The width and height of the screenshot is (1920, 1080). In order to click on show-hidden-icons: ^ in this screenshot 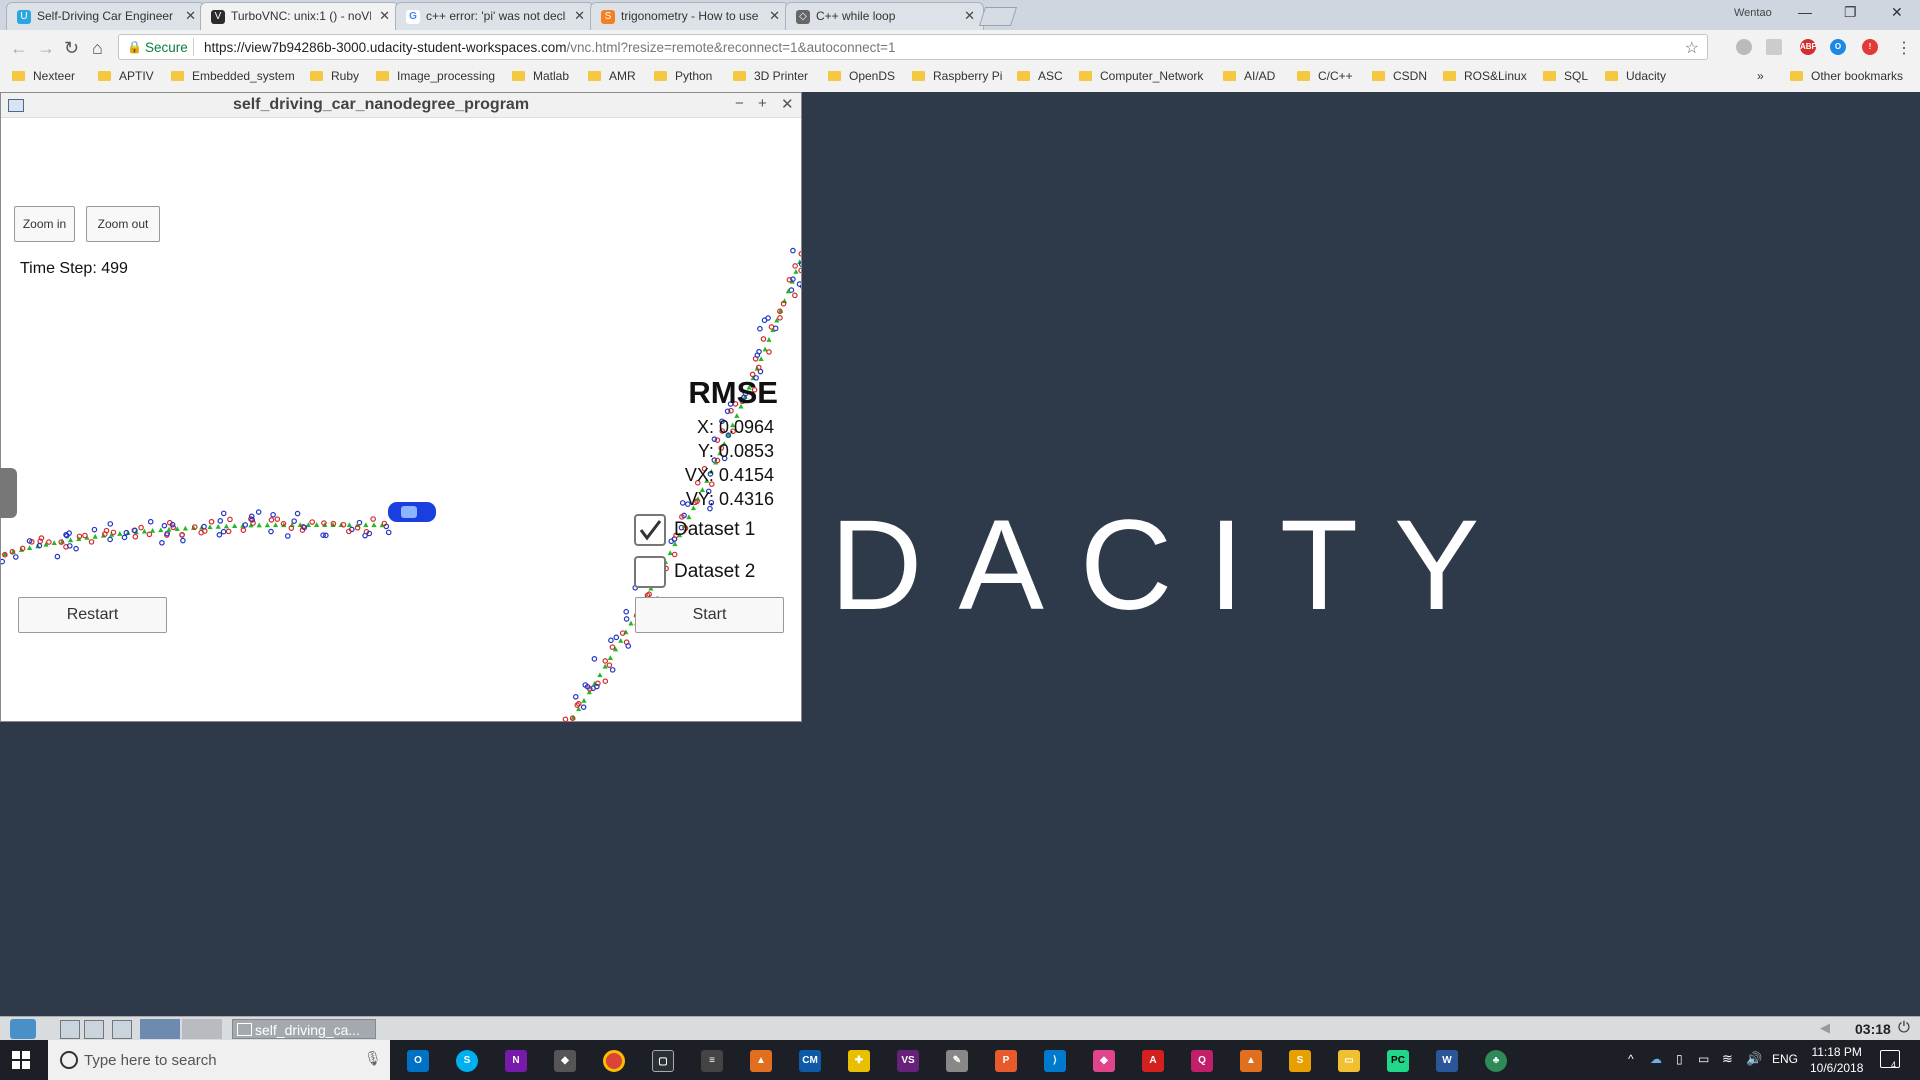, I will do `click(1631, 1059)`.